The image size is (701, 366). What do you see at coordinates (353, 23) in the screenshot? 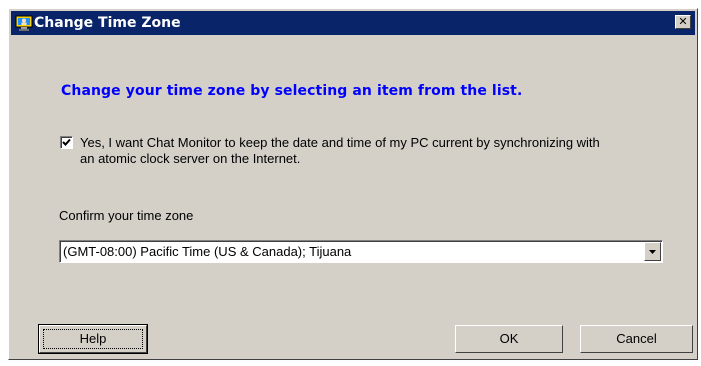
I see `title-bar: Change Time Zone ✕` at bounding box center [353, 23].